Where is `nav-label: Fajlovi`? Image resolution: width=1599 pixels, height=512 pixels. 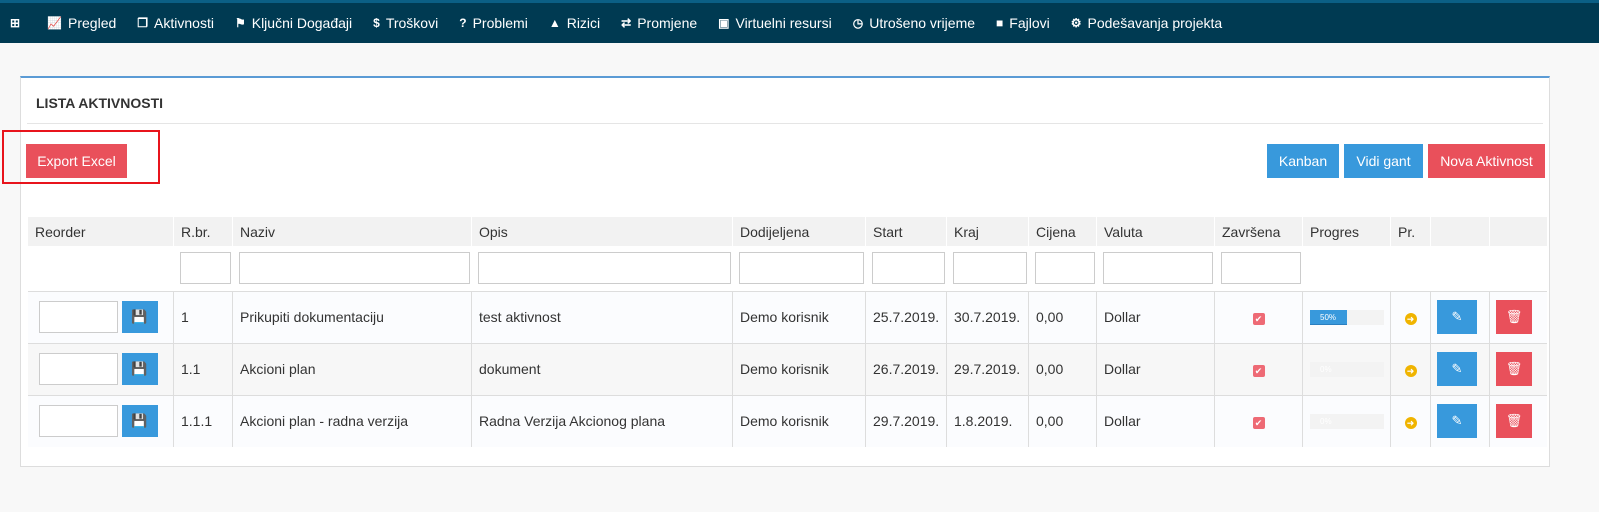 nav-label: Fajlovi is located at coordinates (1029, 23).